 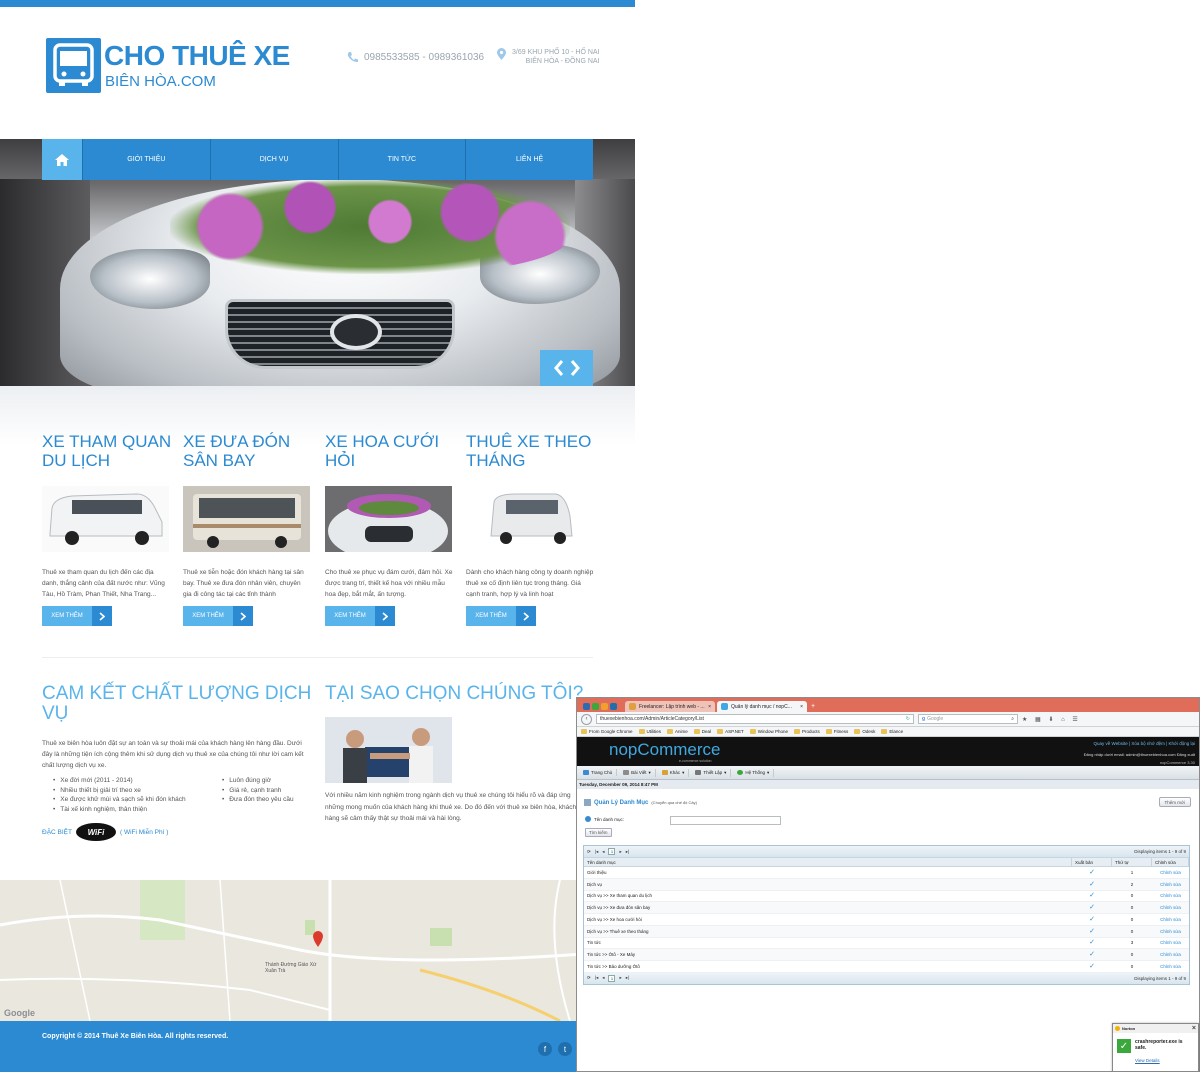 I want to click on table-row: Dịch vụ >> Thuê xe theo tháng ✓ 0 Chỉnh sửa, so click(x=886, y=931).